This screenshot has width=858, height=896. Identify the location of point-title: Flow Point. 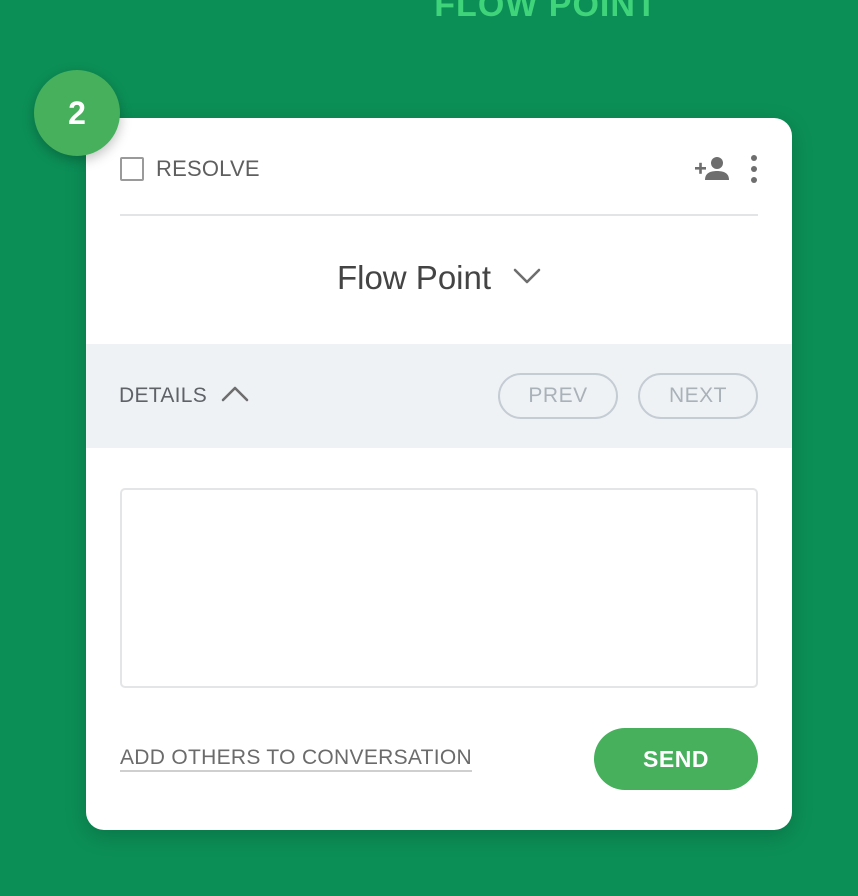
(414, 277).